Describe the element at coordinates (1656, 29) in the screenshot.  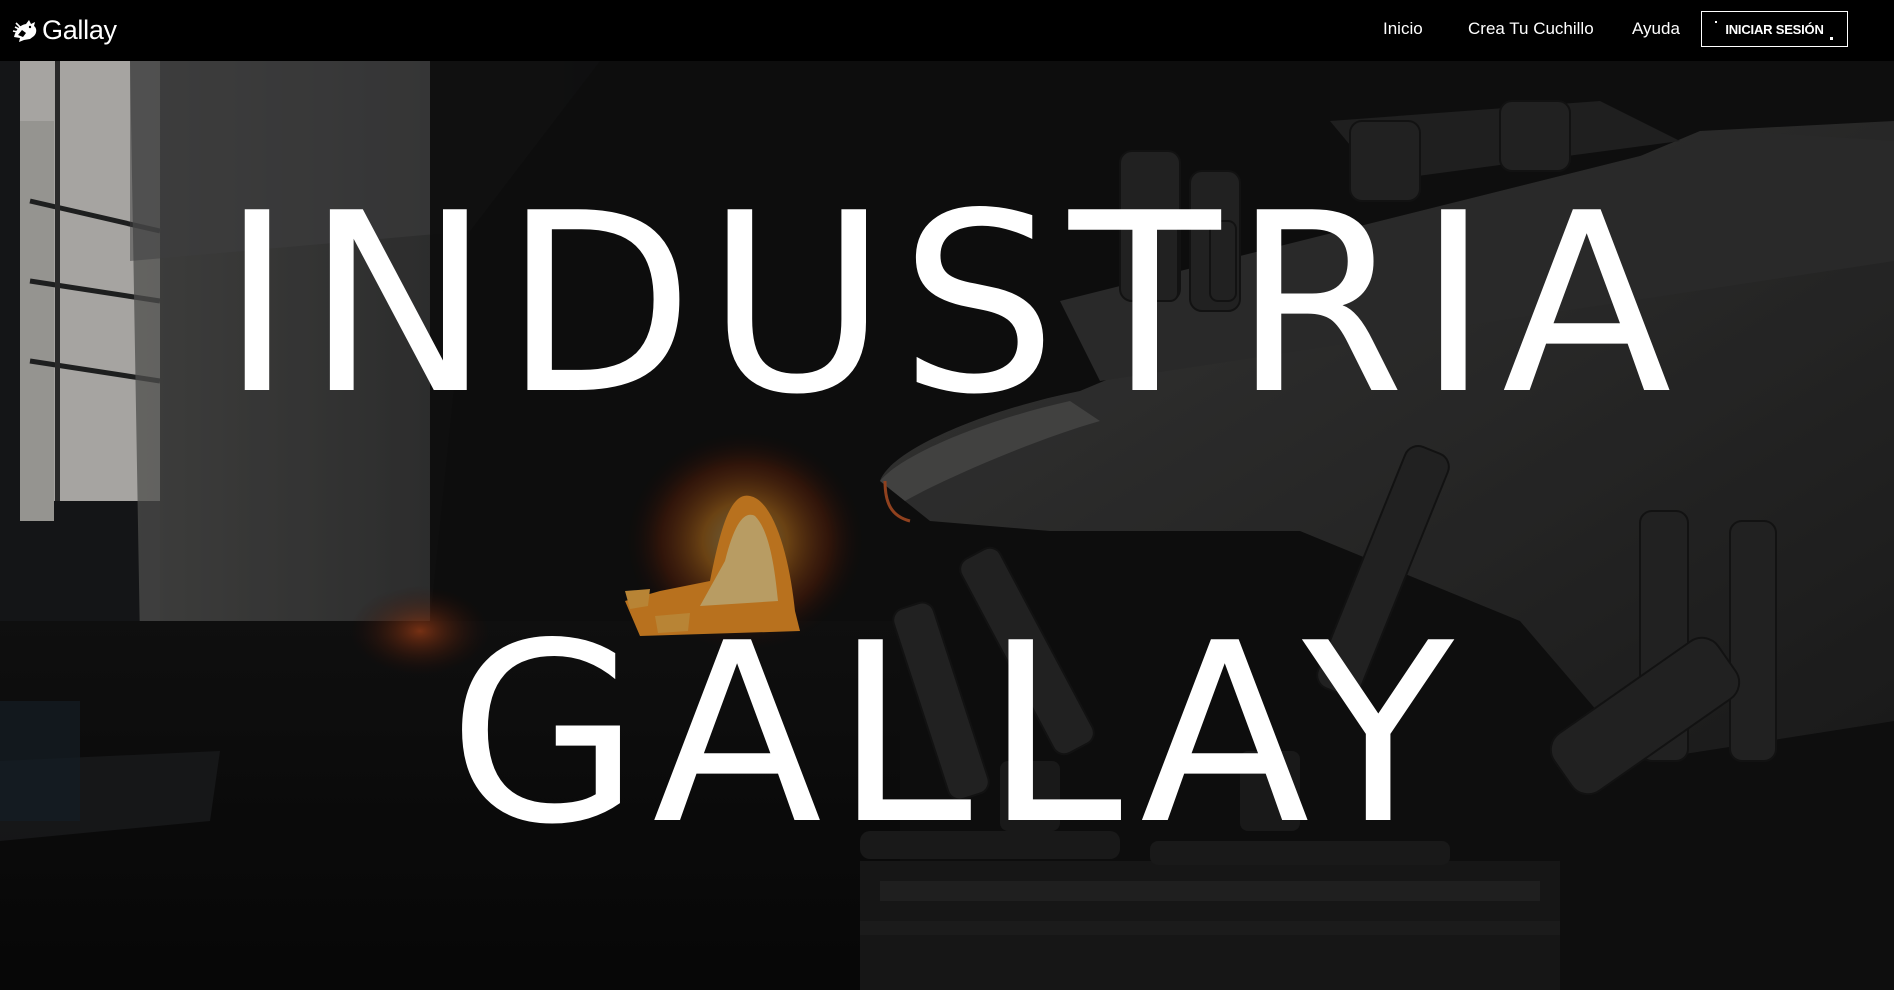
I see `nav-link-ayuda: Ayuda` at that location.